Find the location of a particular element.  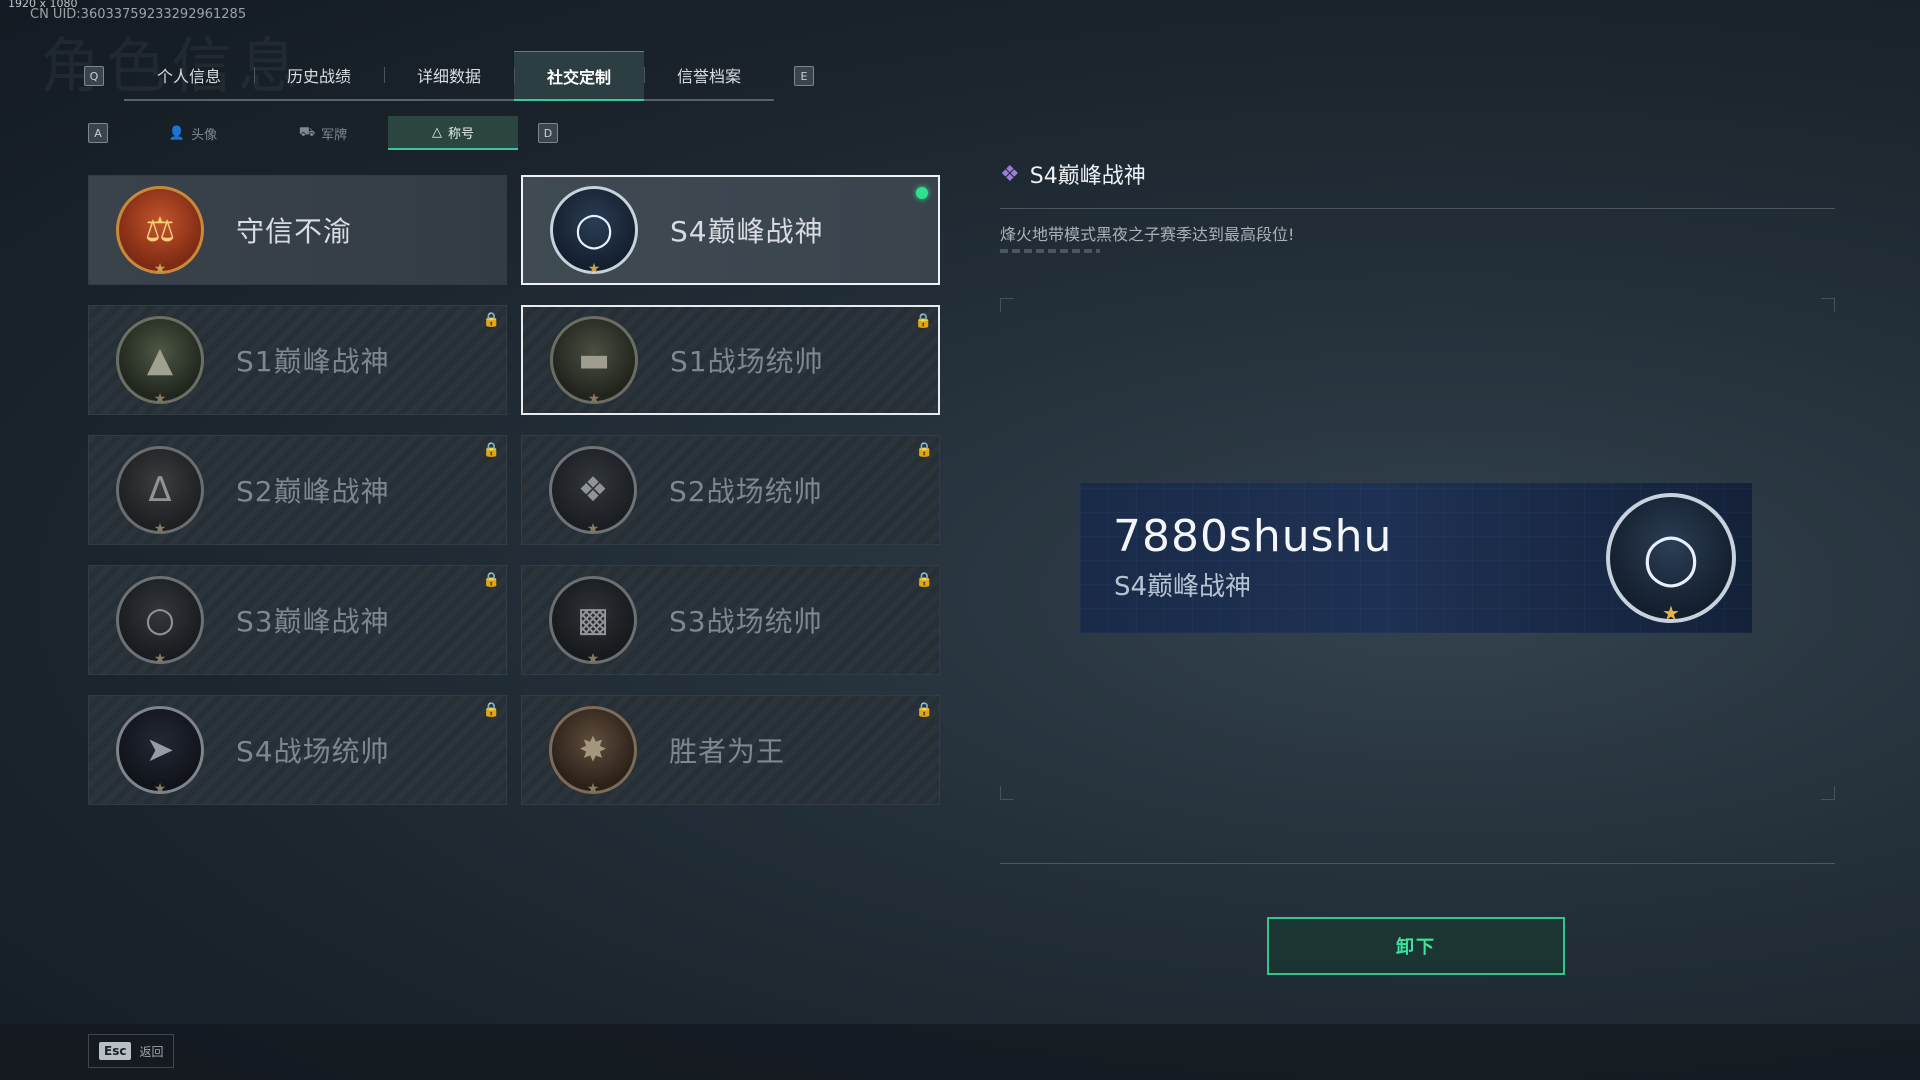

player-uid: CN UID:3603375923329296‌1285 is located at coordinates (138, 14).